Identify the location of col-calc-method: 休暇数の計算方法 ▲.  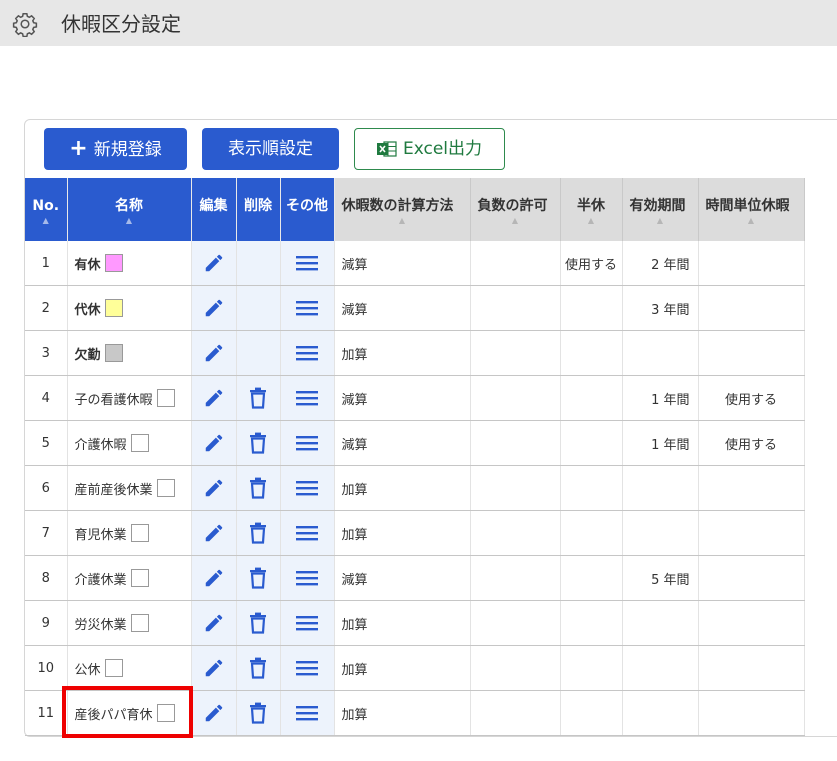
(402, 209).